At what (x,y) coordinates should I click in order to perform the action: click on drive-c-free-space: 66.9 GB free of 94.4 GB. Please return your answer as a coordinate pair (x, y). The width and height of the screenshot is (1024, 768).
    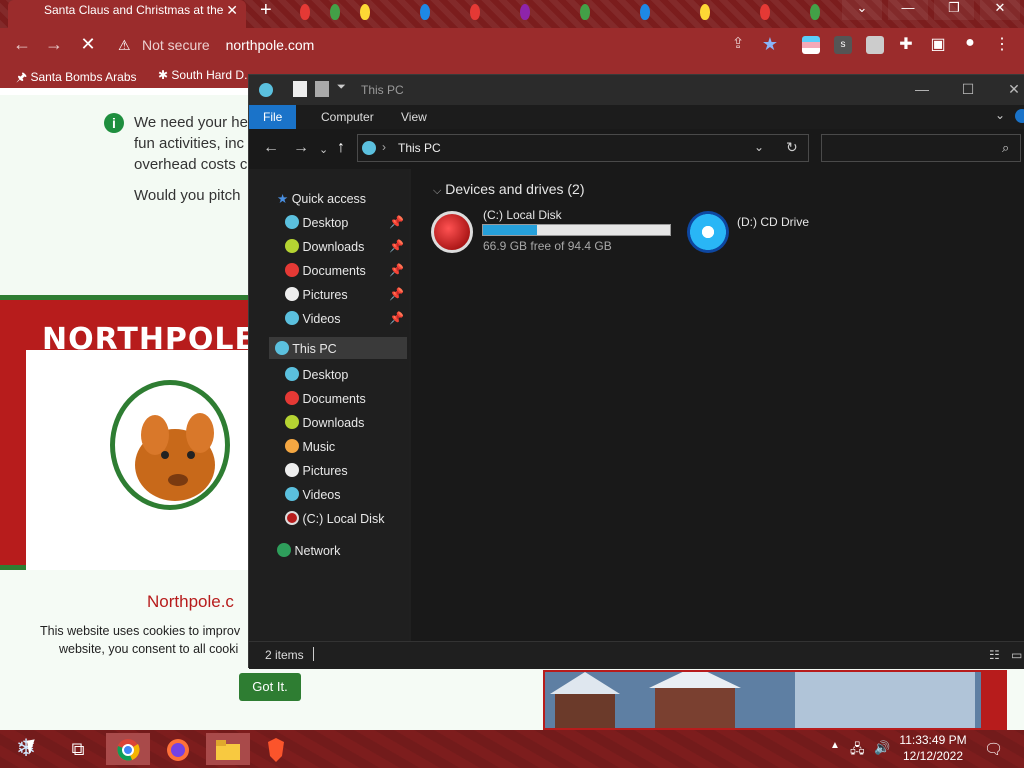
    Looking at the image, I should click on (547, 246).